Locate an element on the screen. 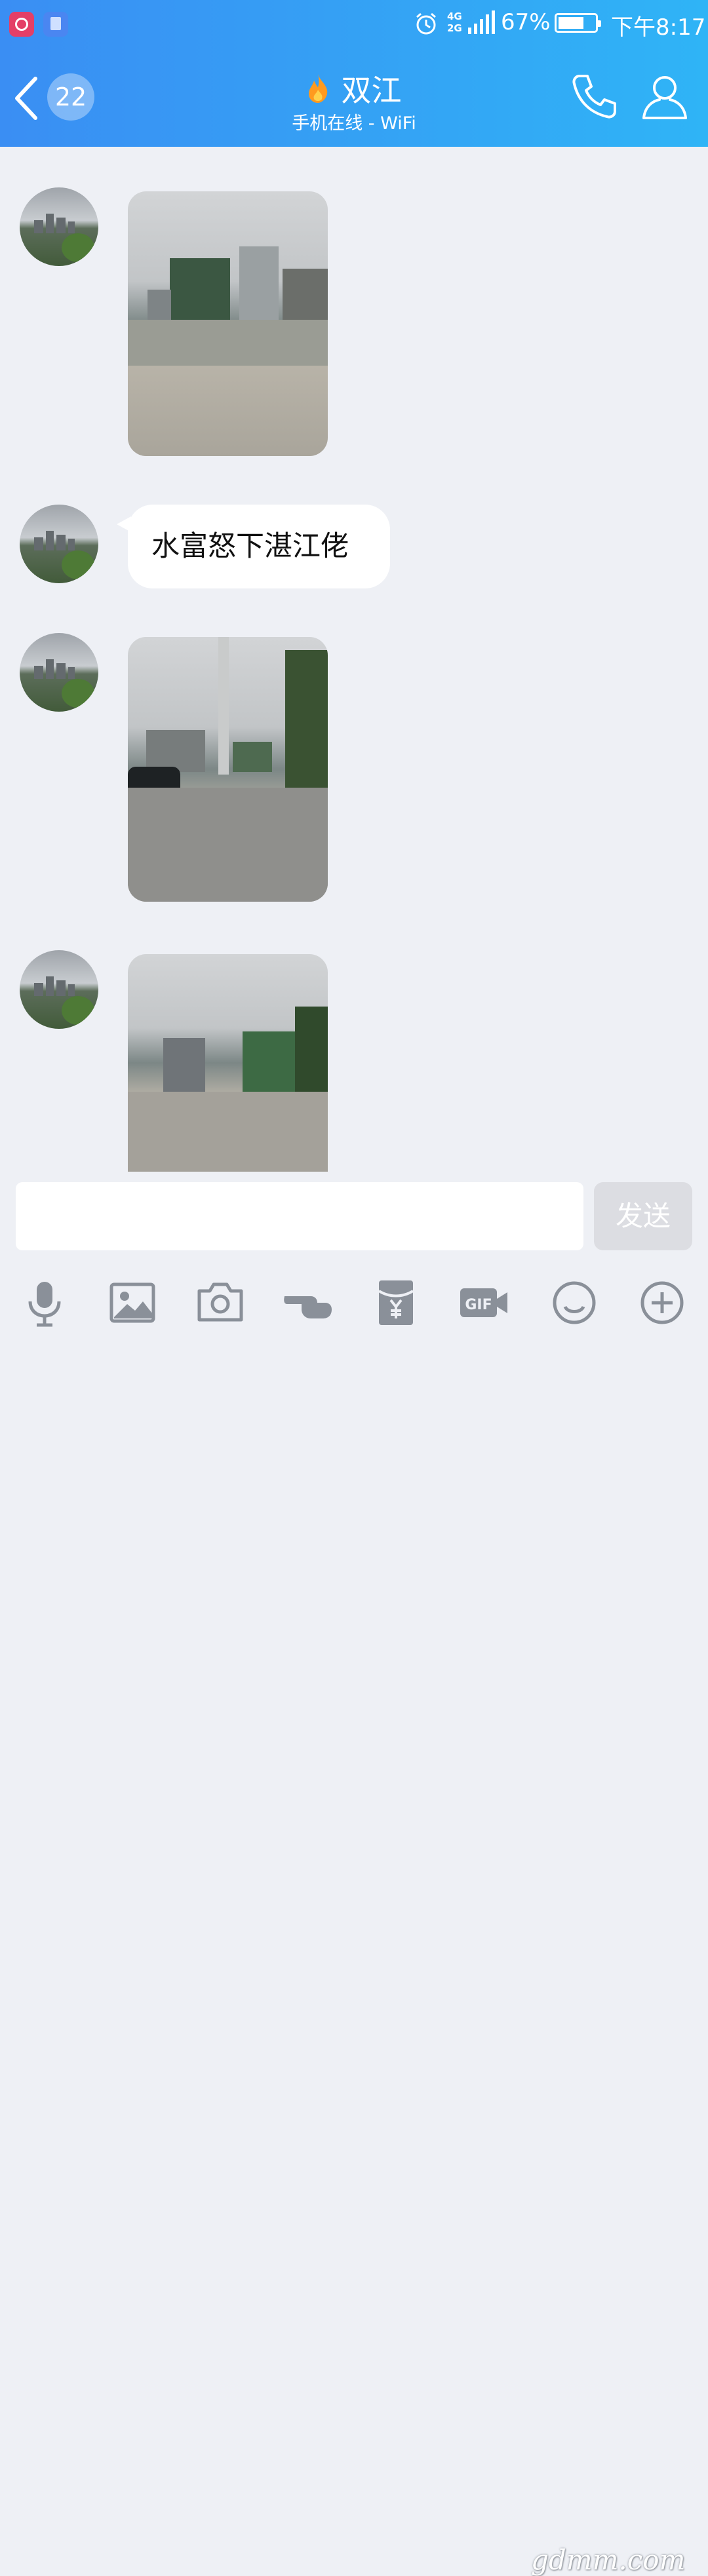 The image size is (708, 2576). emoji-icon is located at coordinates (574, 1303).